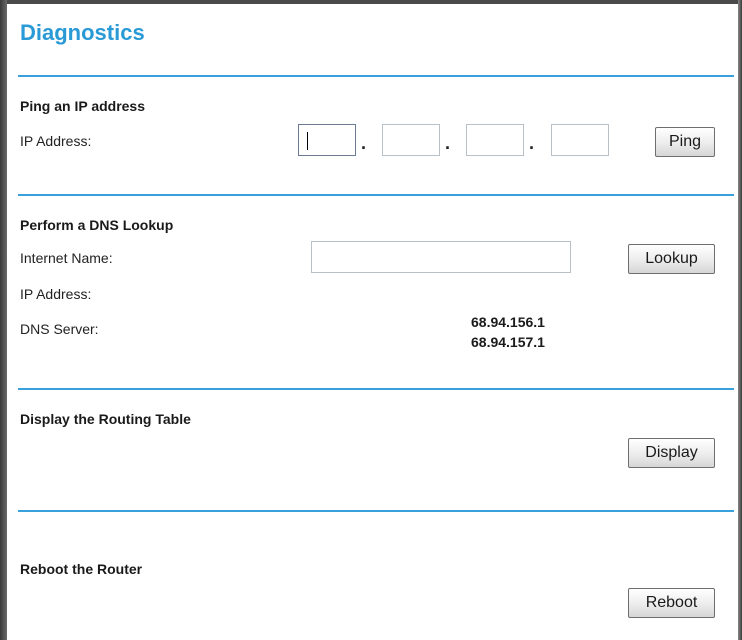 This screenshot has width=742, height=640. What do you see at coordinates (105, 419) in the screenshot?
I see `routing-heading: Display the Routing Table` at bounding box center [105, 419].